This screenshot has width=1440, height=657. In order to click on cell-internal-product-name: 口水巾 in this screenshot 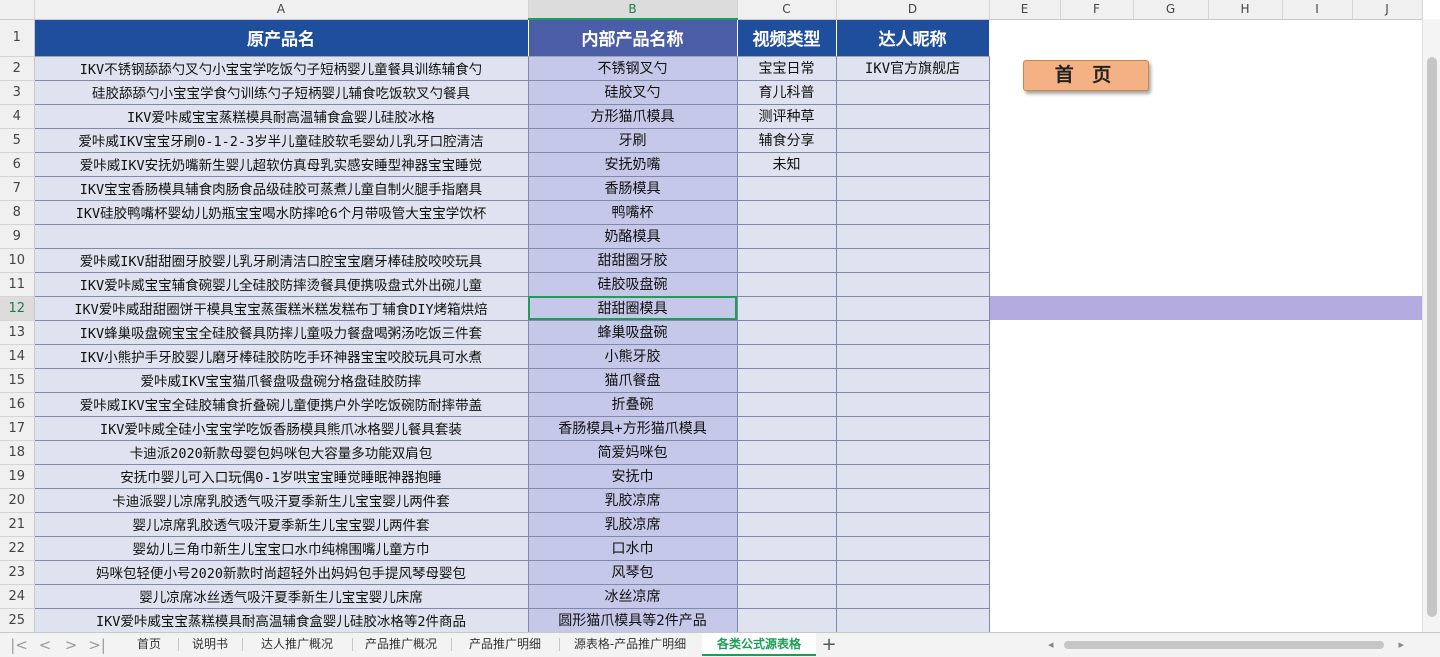, I will do `click(633, 548)`.